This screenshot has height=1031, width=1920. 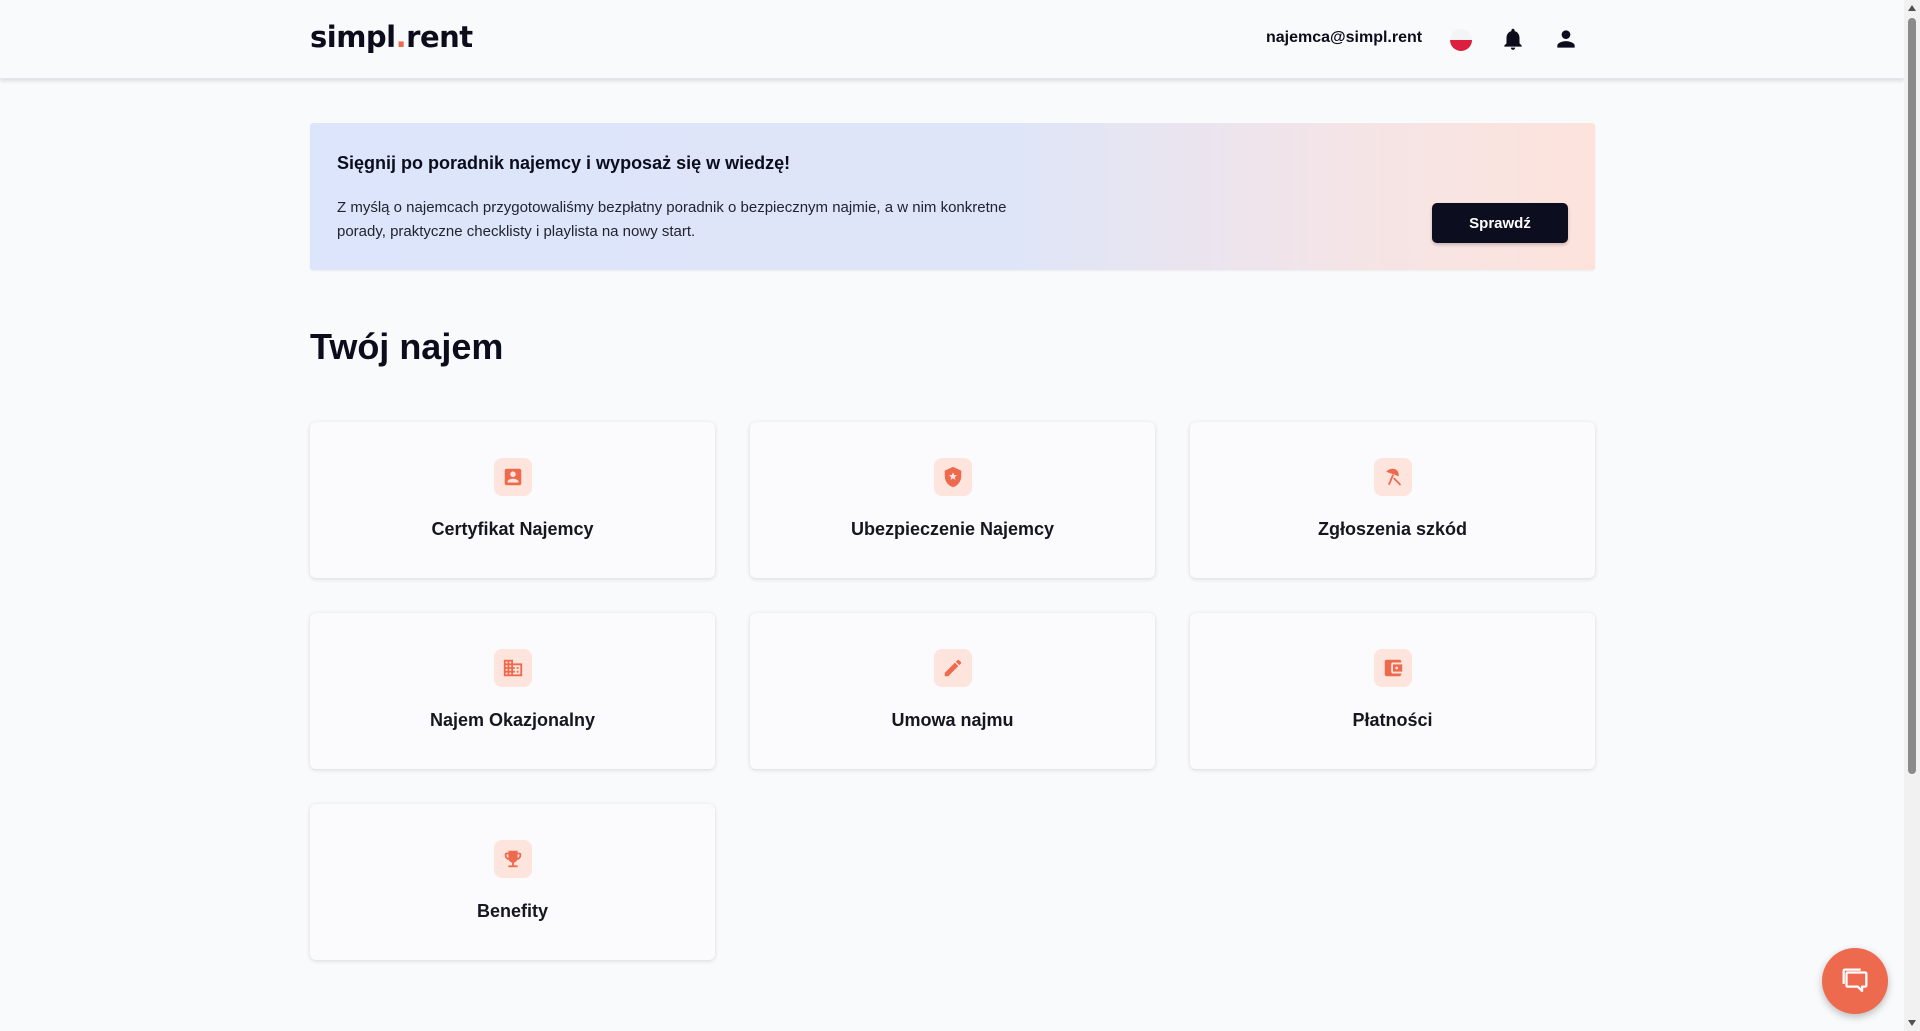 I want to click on wallet-icon, so click(x=1393, y=668).